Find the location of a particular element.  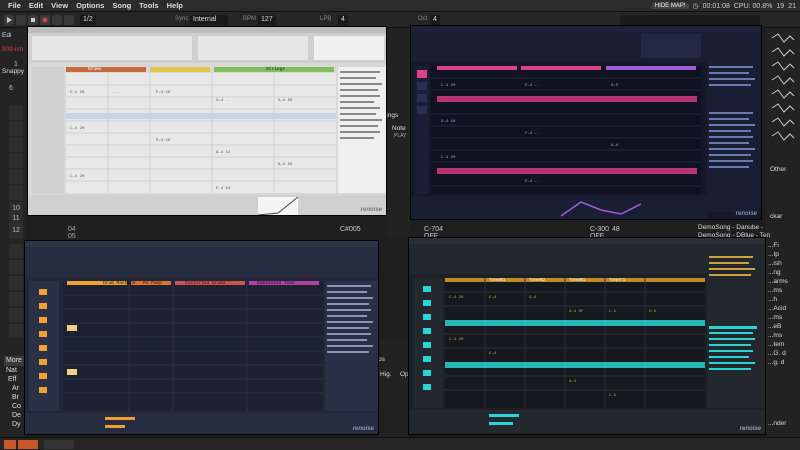

navy-sequence is located at coordinates (44, 346).